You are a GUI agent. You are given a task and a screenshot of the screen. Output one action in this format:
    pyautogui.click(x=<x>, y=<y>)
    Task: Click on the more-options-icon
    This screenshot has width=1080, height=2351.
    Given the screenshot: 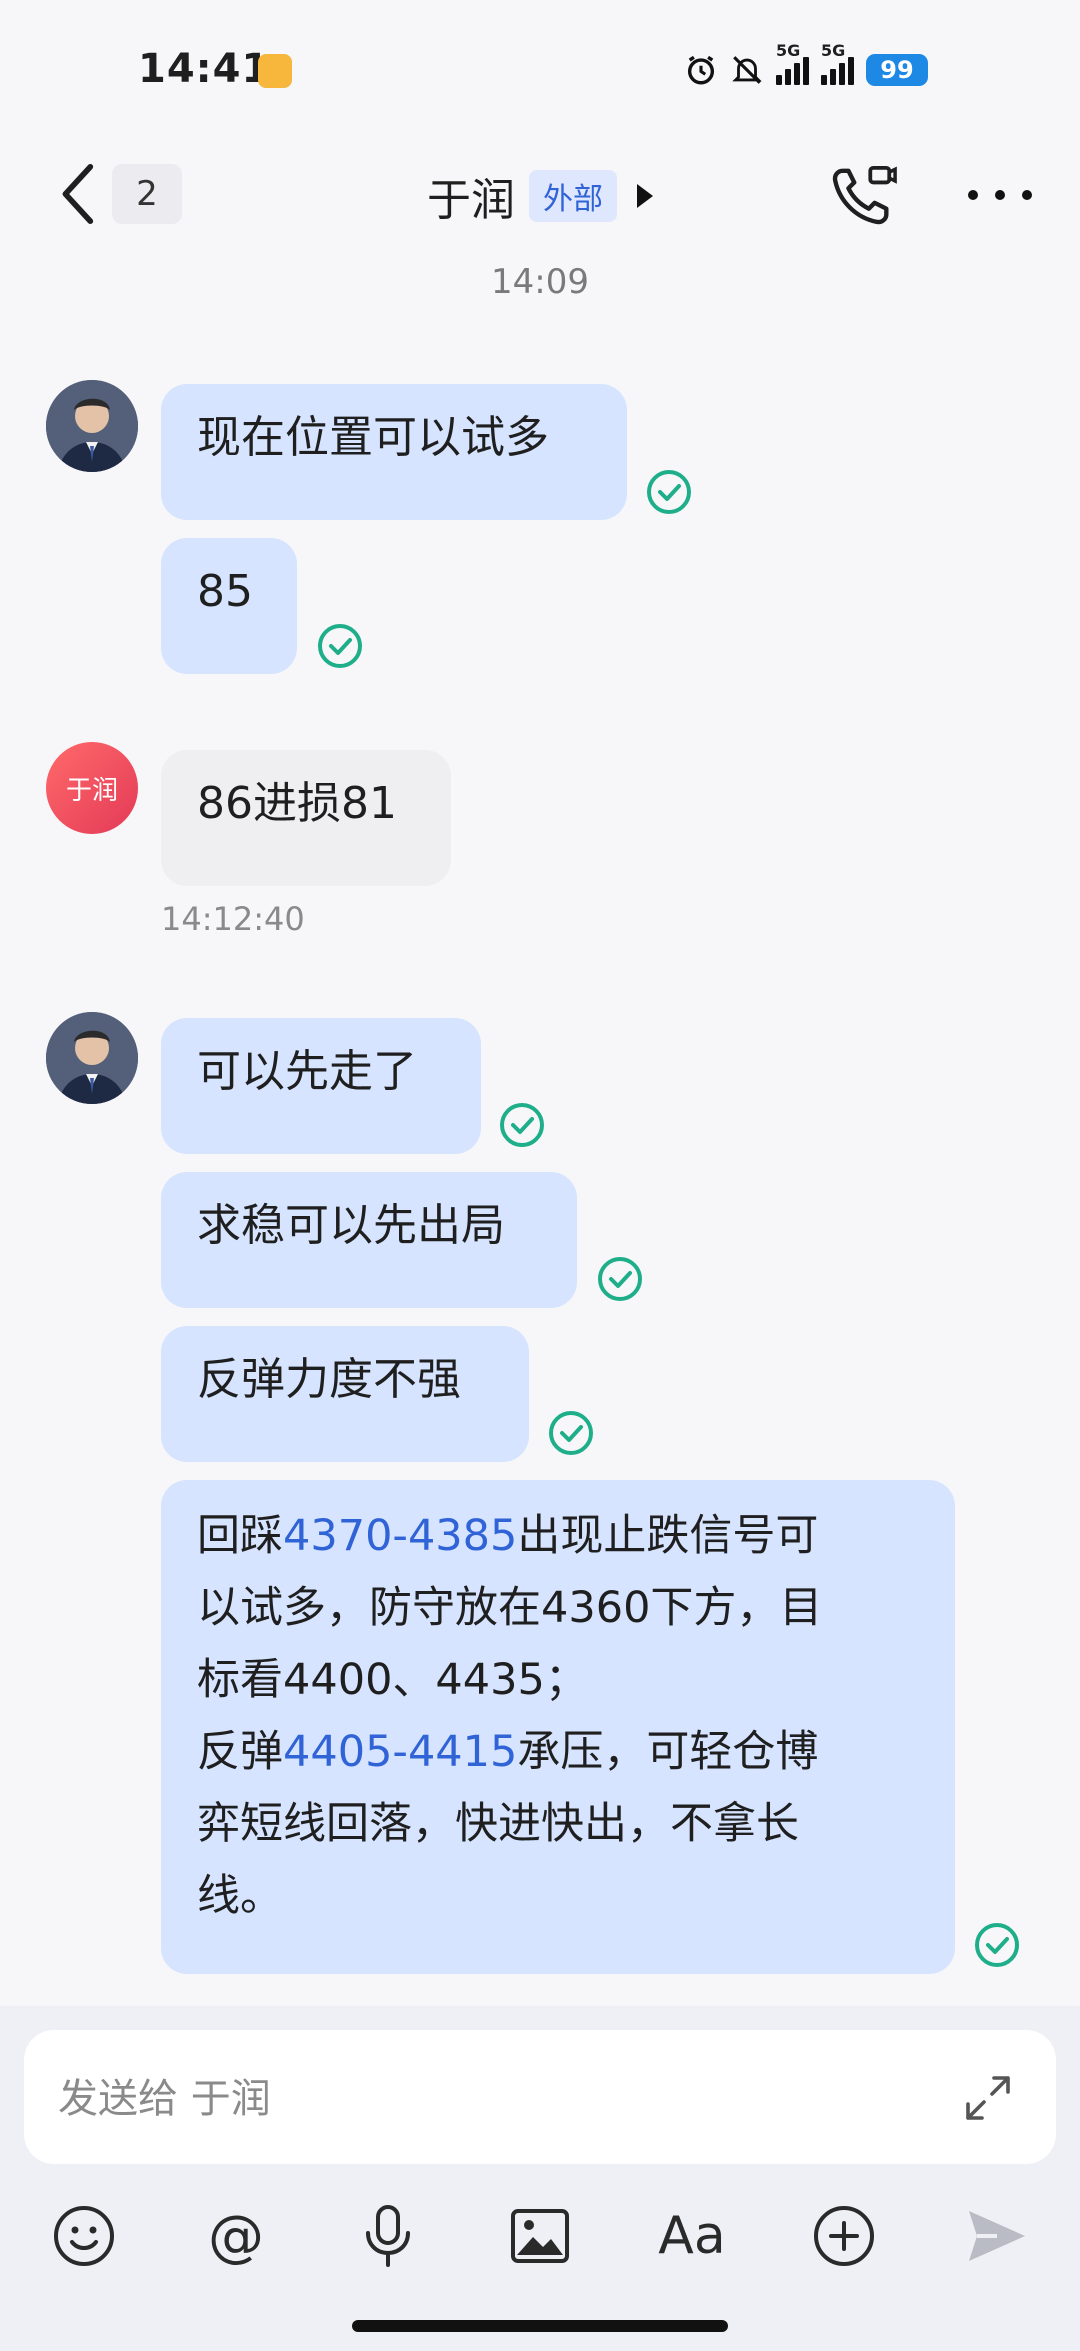 What is the action you would take?
    pyautogui.click(x=1000, y=196)
    